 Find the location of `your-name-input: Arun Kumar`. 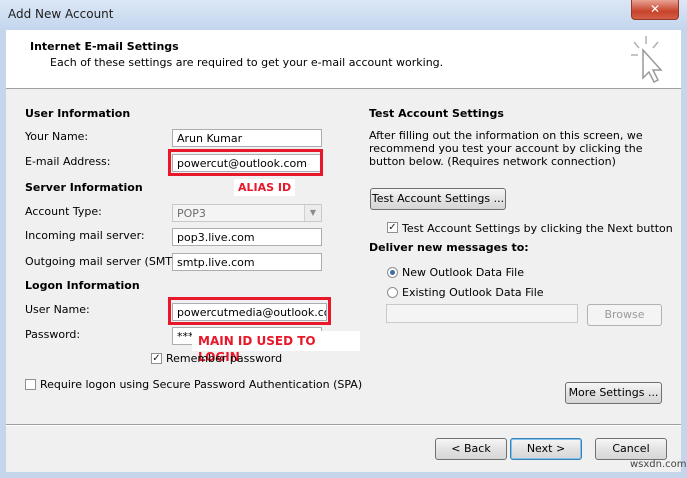

your-name-input: Arun Kumar is located at coordinates (247, 138).